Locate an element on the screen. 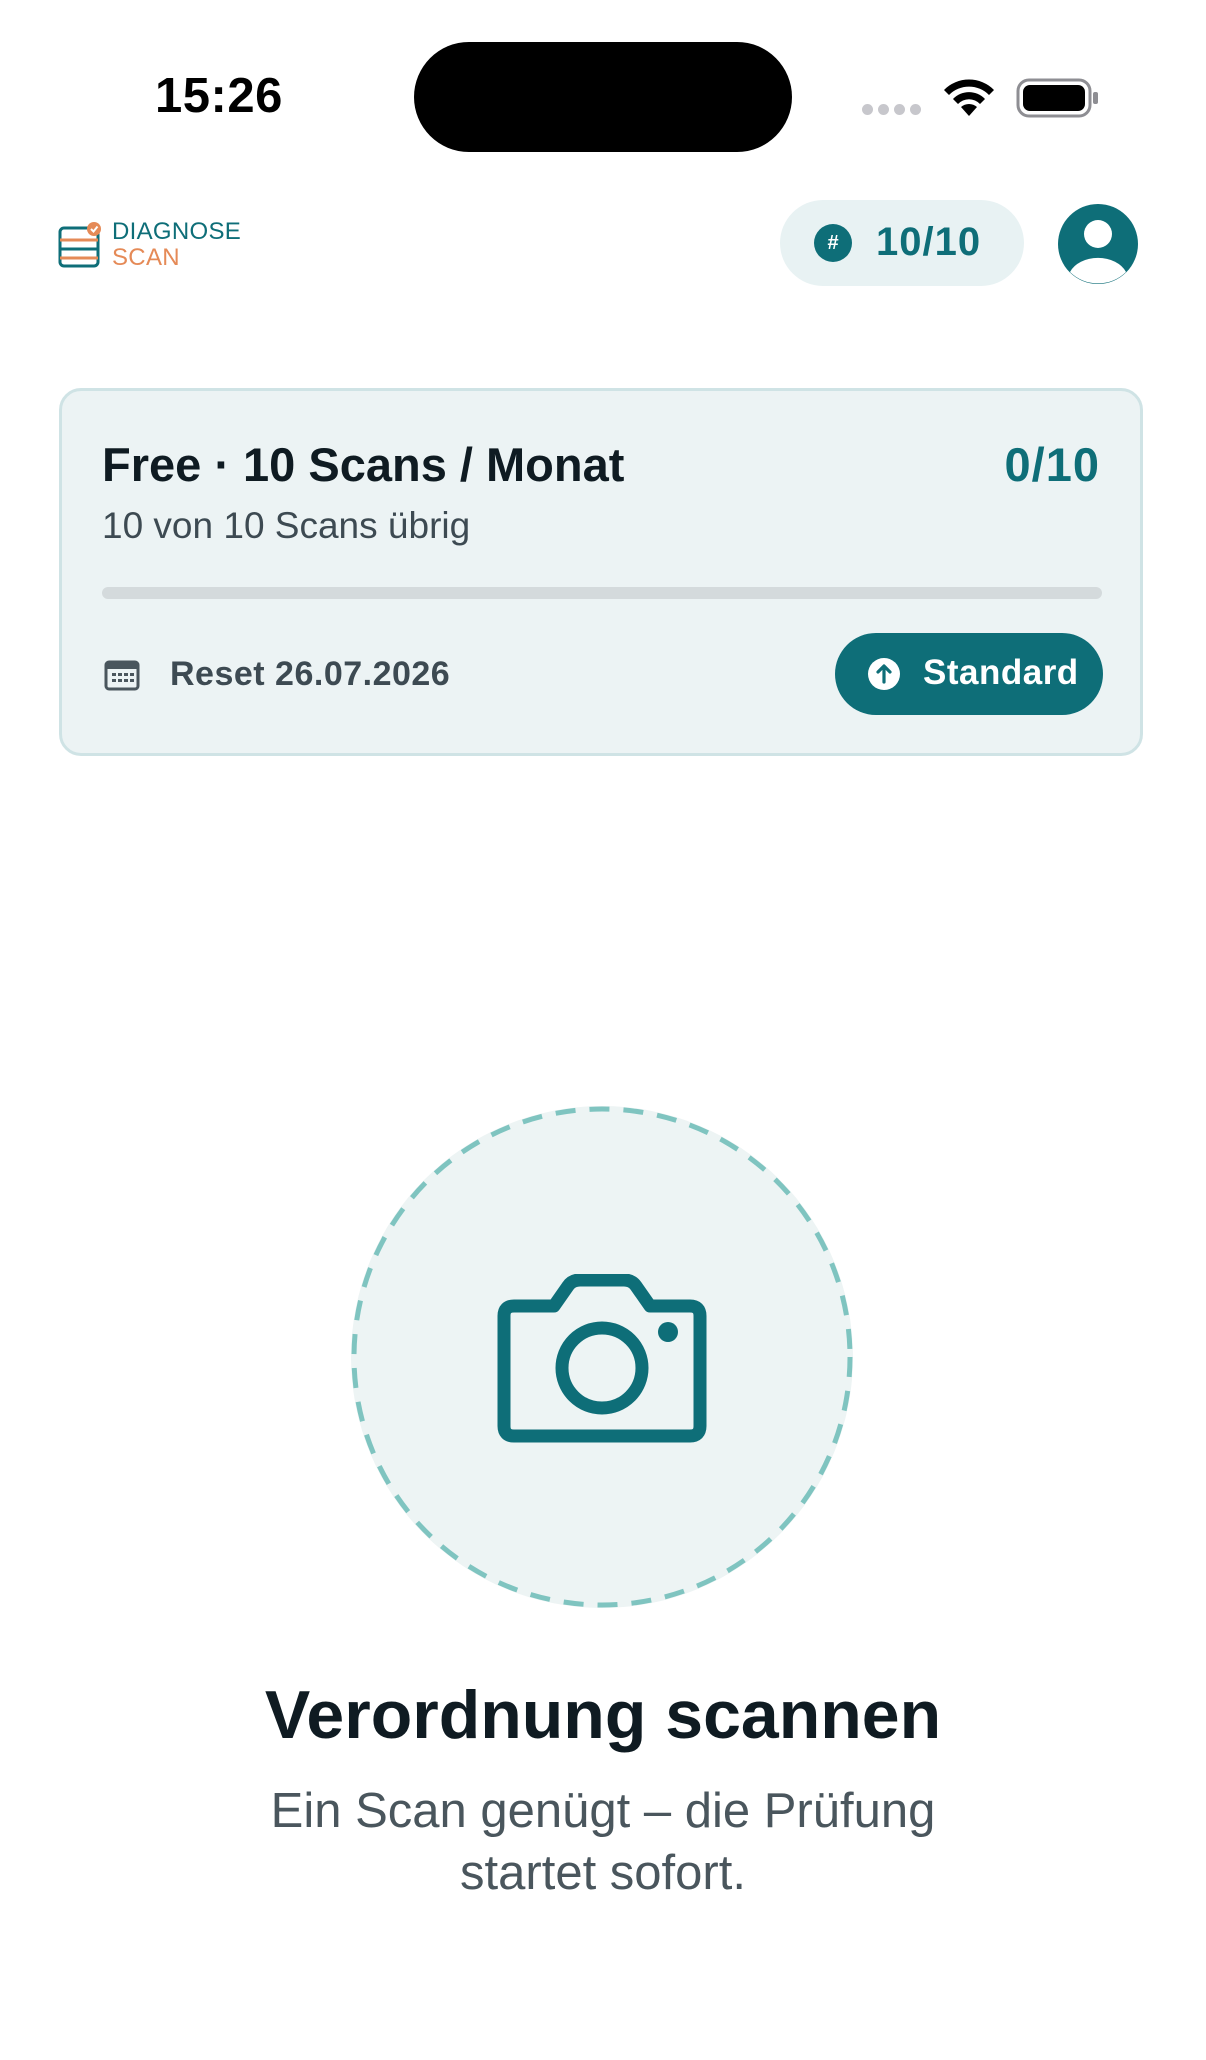 The image size is (1206, 2060). upgrade-standard-button: Standard is located at coordinates (969, 674).